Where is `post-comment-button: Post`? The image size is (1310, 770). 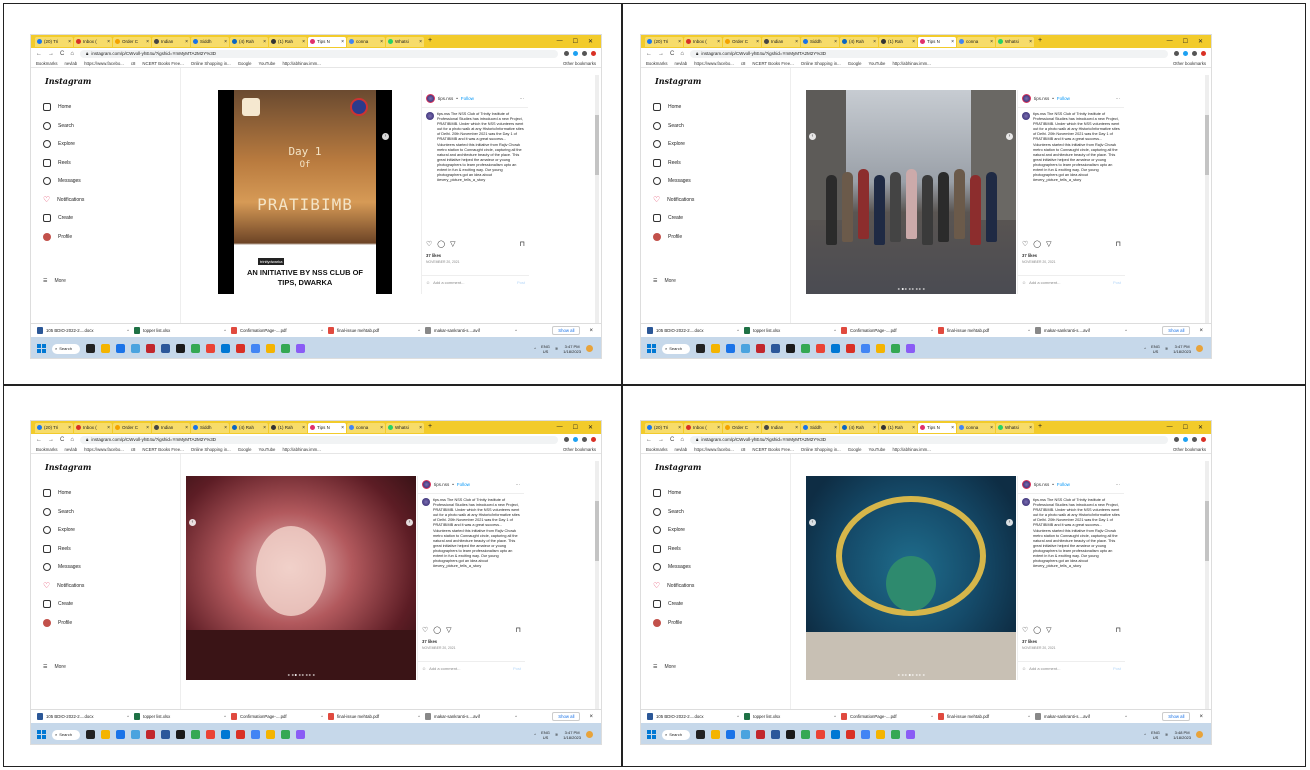 post-comment-button: Post is located at coordinates (517, 668).